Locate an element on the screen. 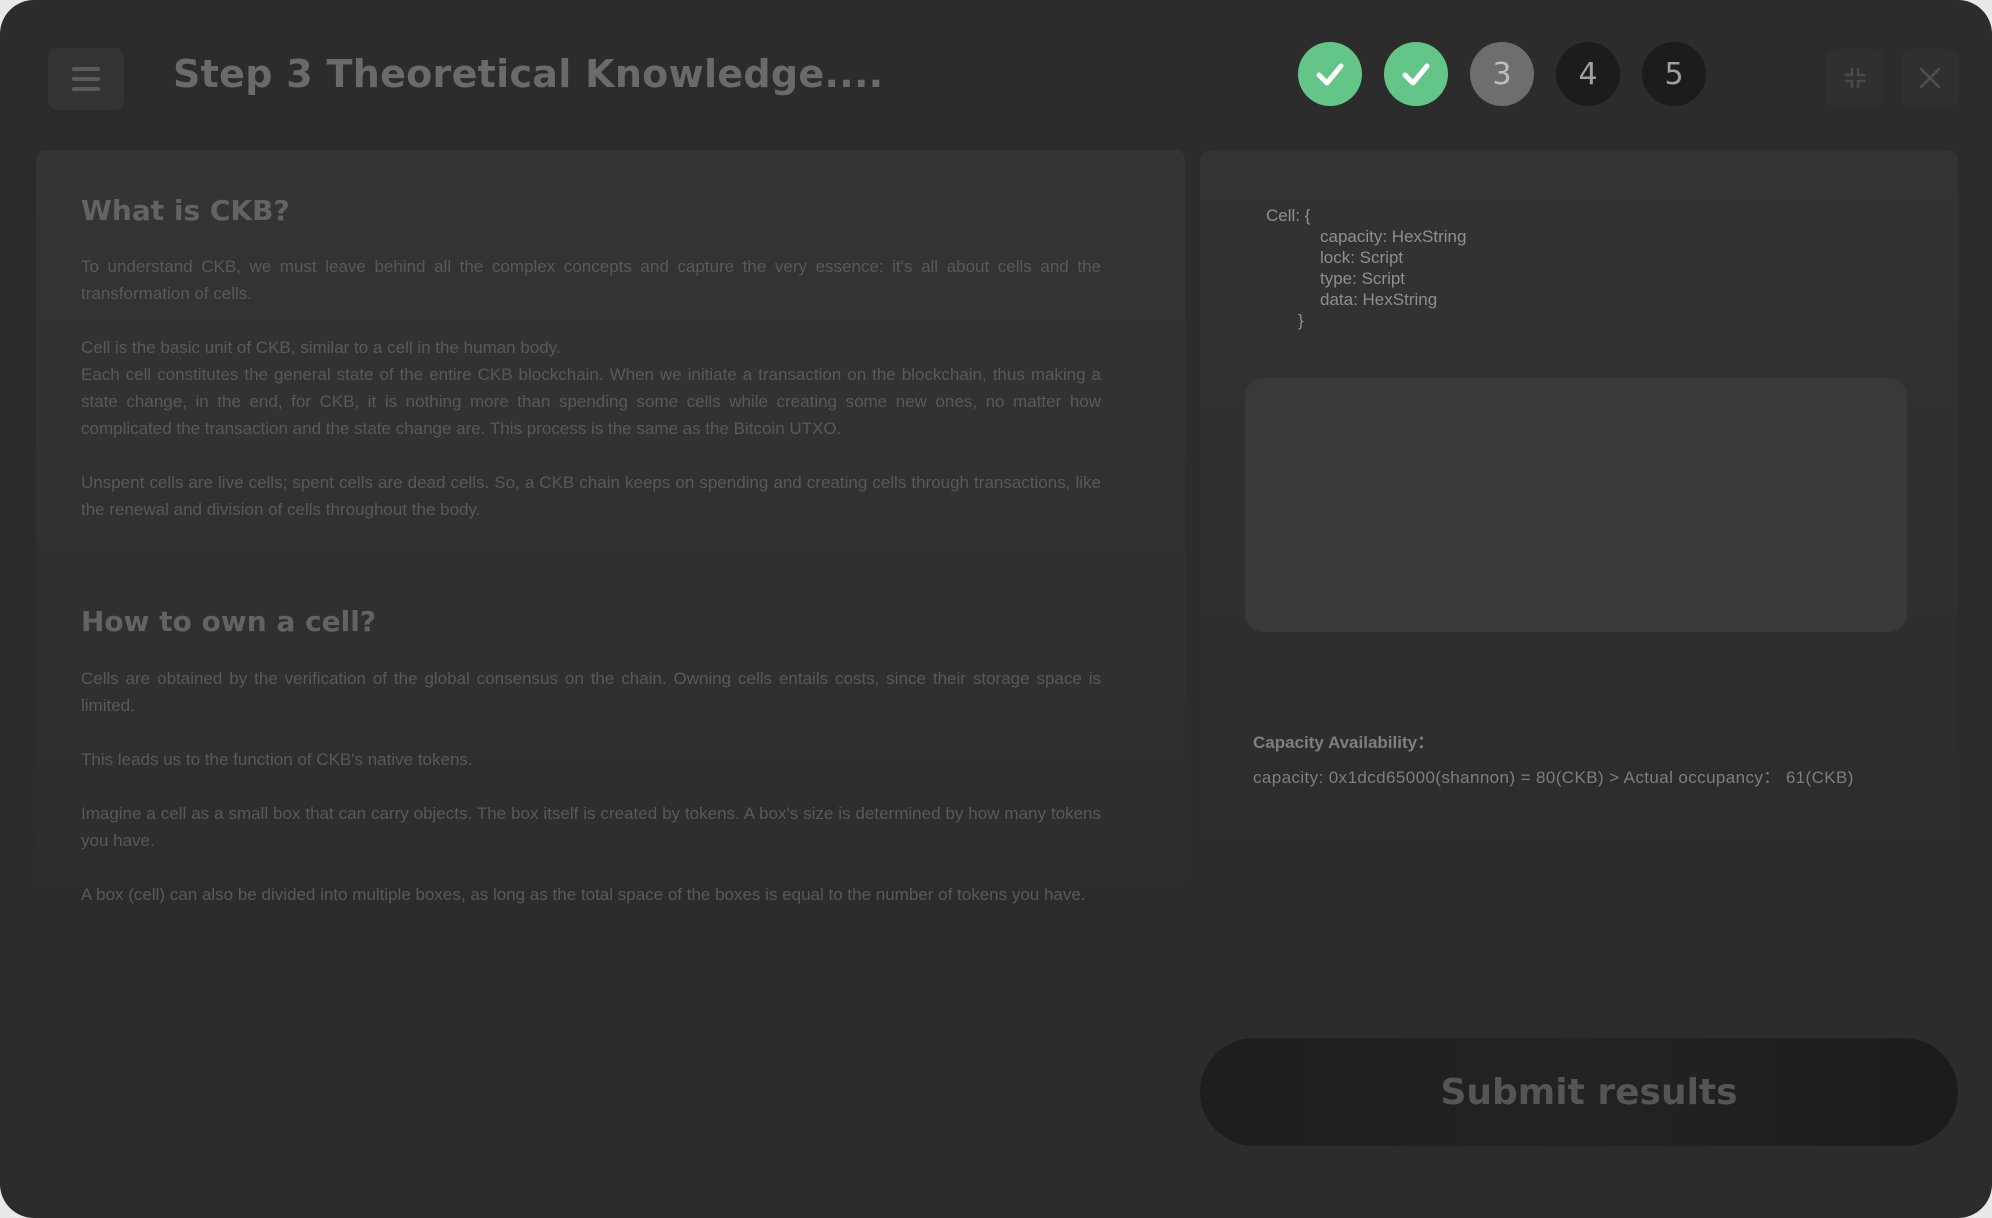  code-line: capacity: HexString is located at coordinates (1393, 236).